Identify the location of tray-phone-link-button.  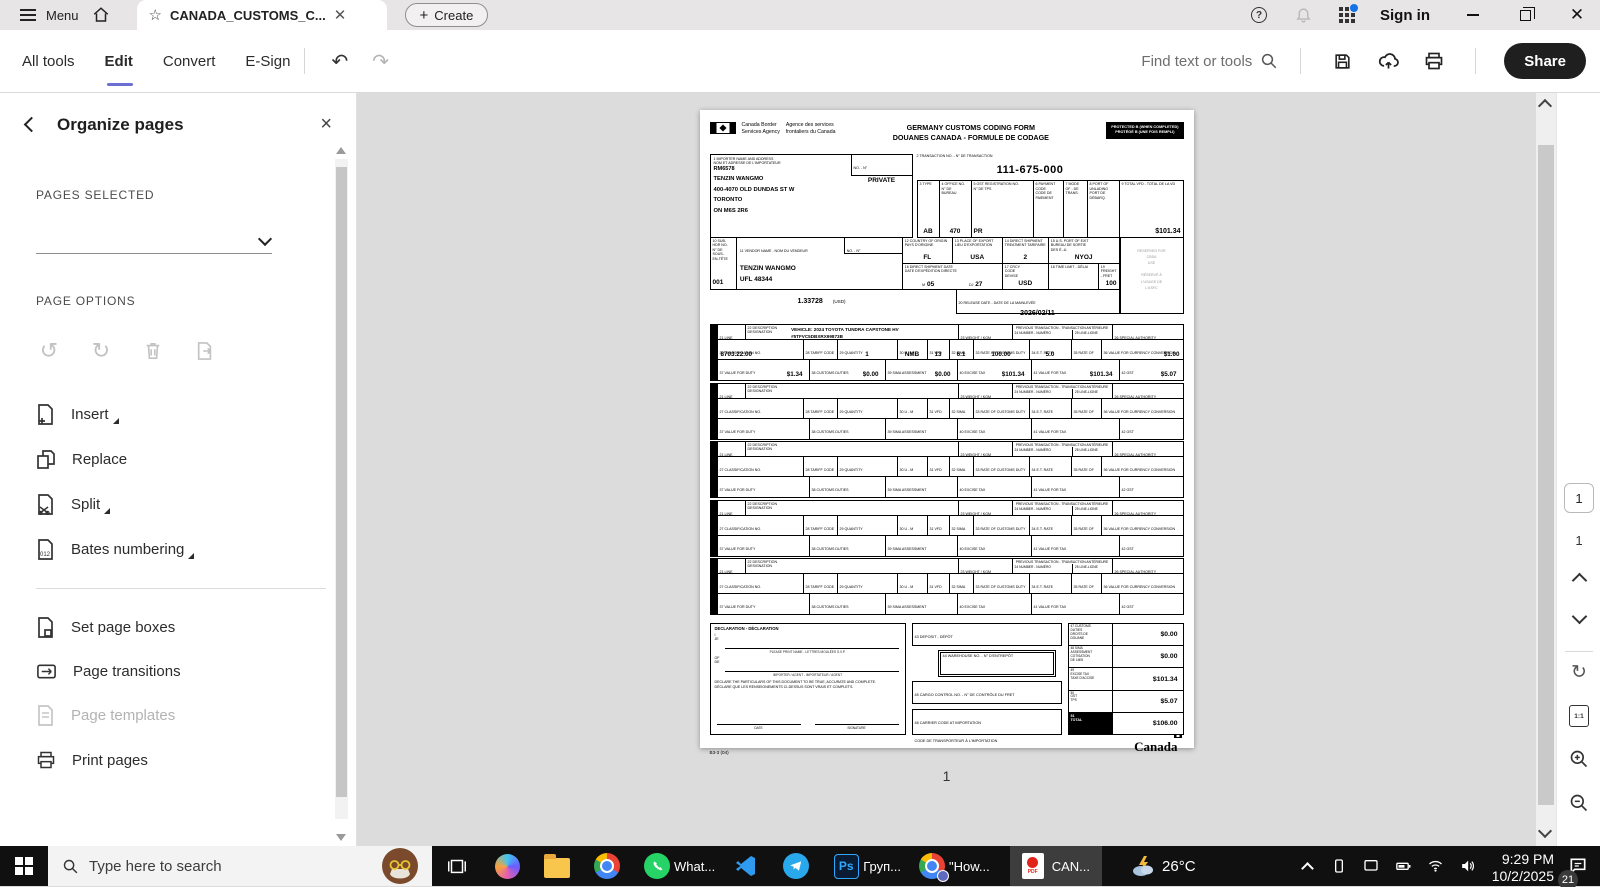
(1371, 866).